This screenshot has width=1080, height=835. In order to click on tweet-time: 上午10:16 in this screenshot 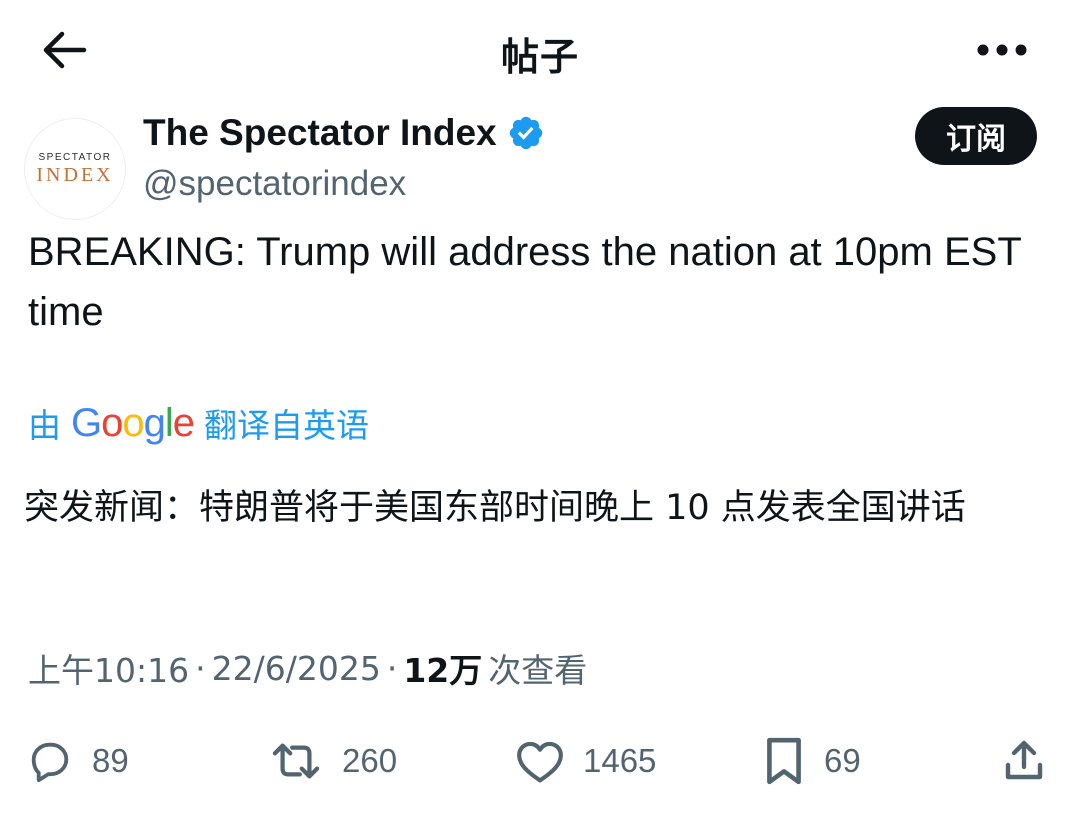, I will do `click(108, 668)`.